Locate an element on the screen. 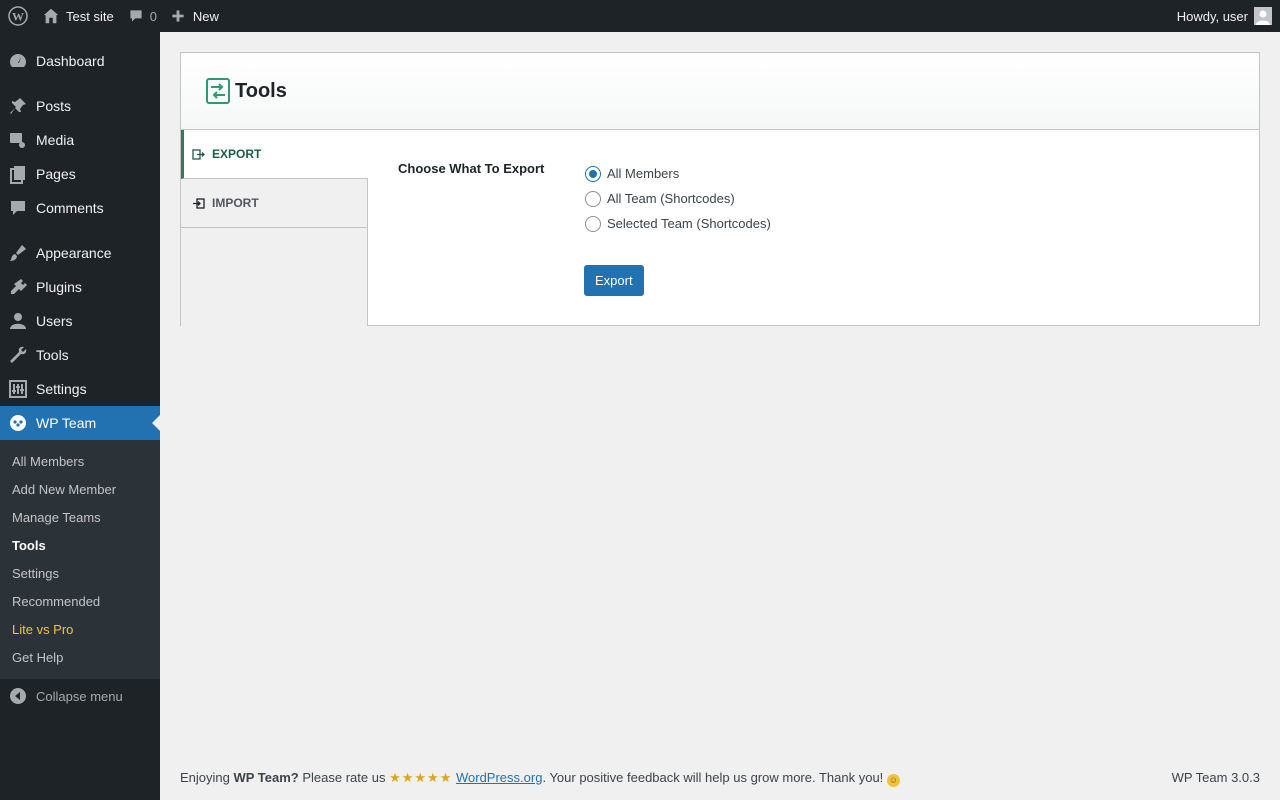 The image size is (1280, 800). collapse-menu-button: Collapse menu is located at coordinates (80, 696).